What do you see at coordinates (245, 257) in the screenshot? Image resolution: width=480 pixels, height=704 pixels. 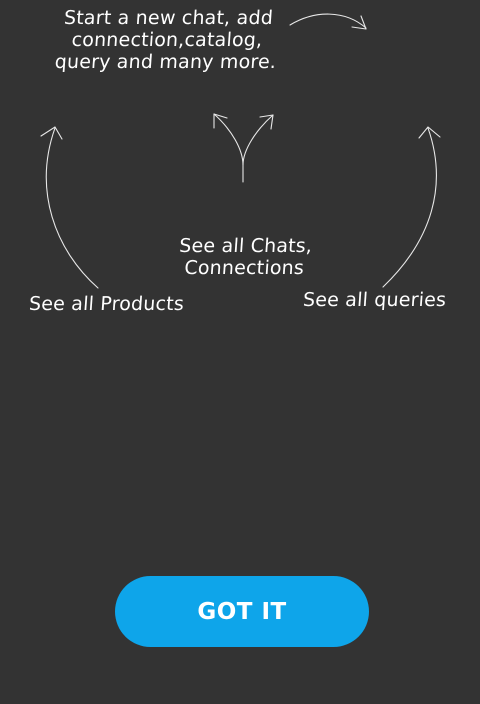 I see `hint-chats-connections-text: See all Chats, Connections` at bounding box center [245, 257].